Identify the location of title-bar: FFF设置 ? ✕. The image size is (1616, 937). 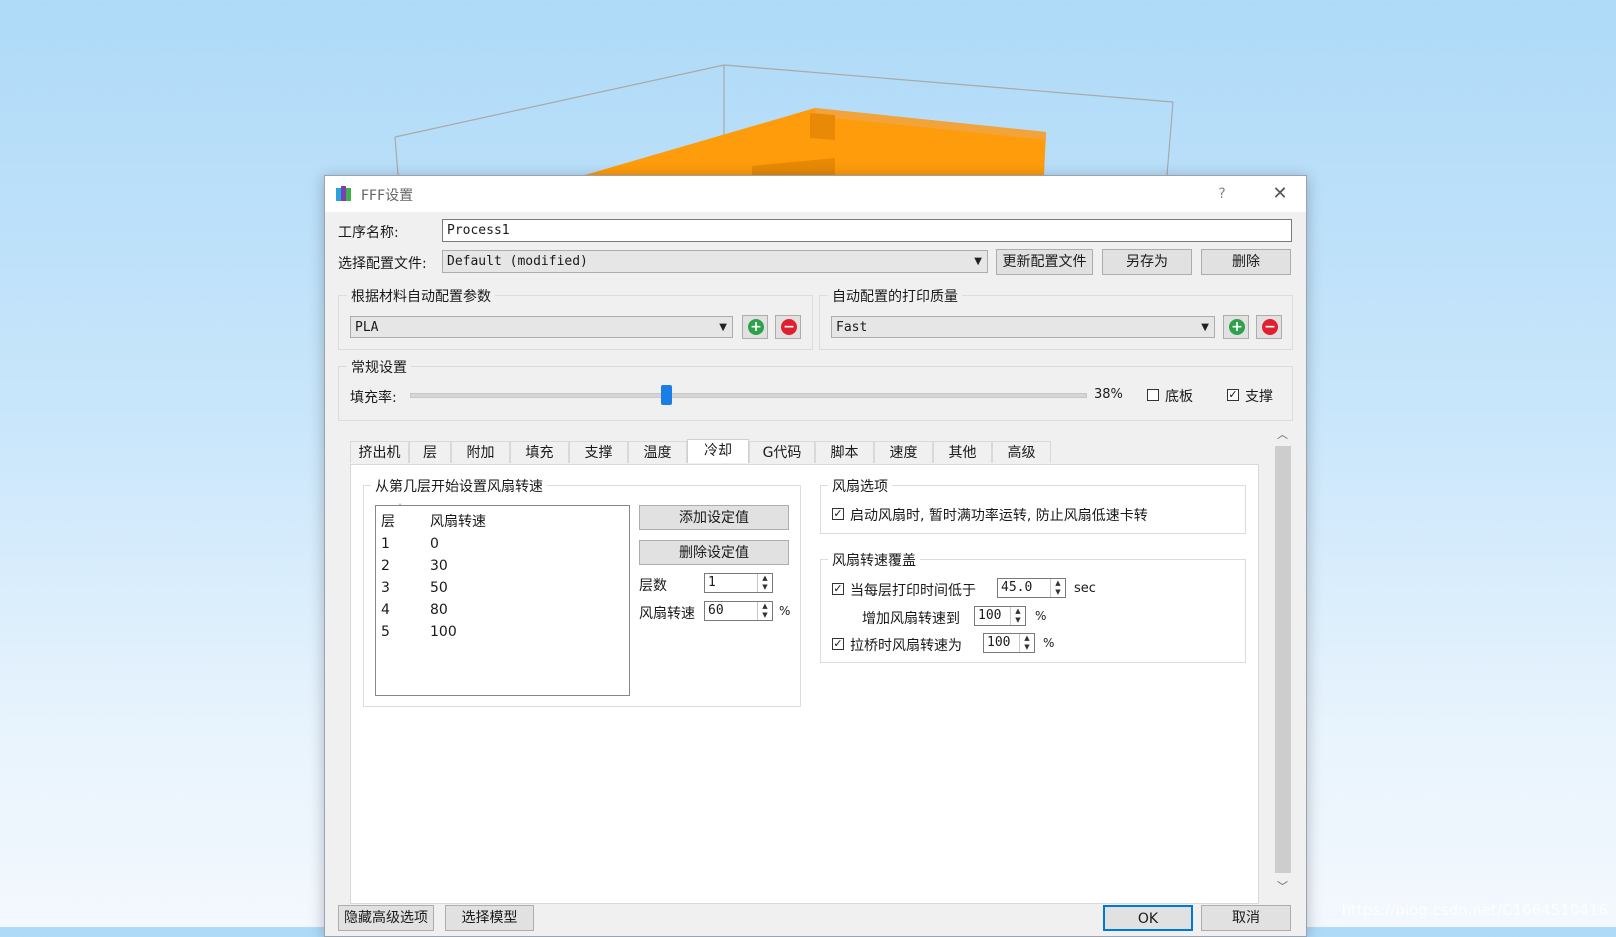
(815, 194).